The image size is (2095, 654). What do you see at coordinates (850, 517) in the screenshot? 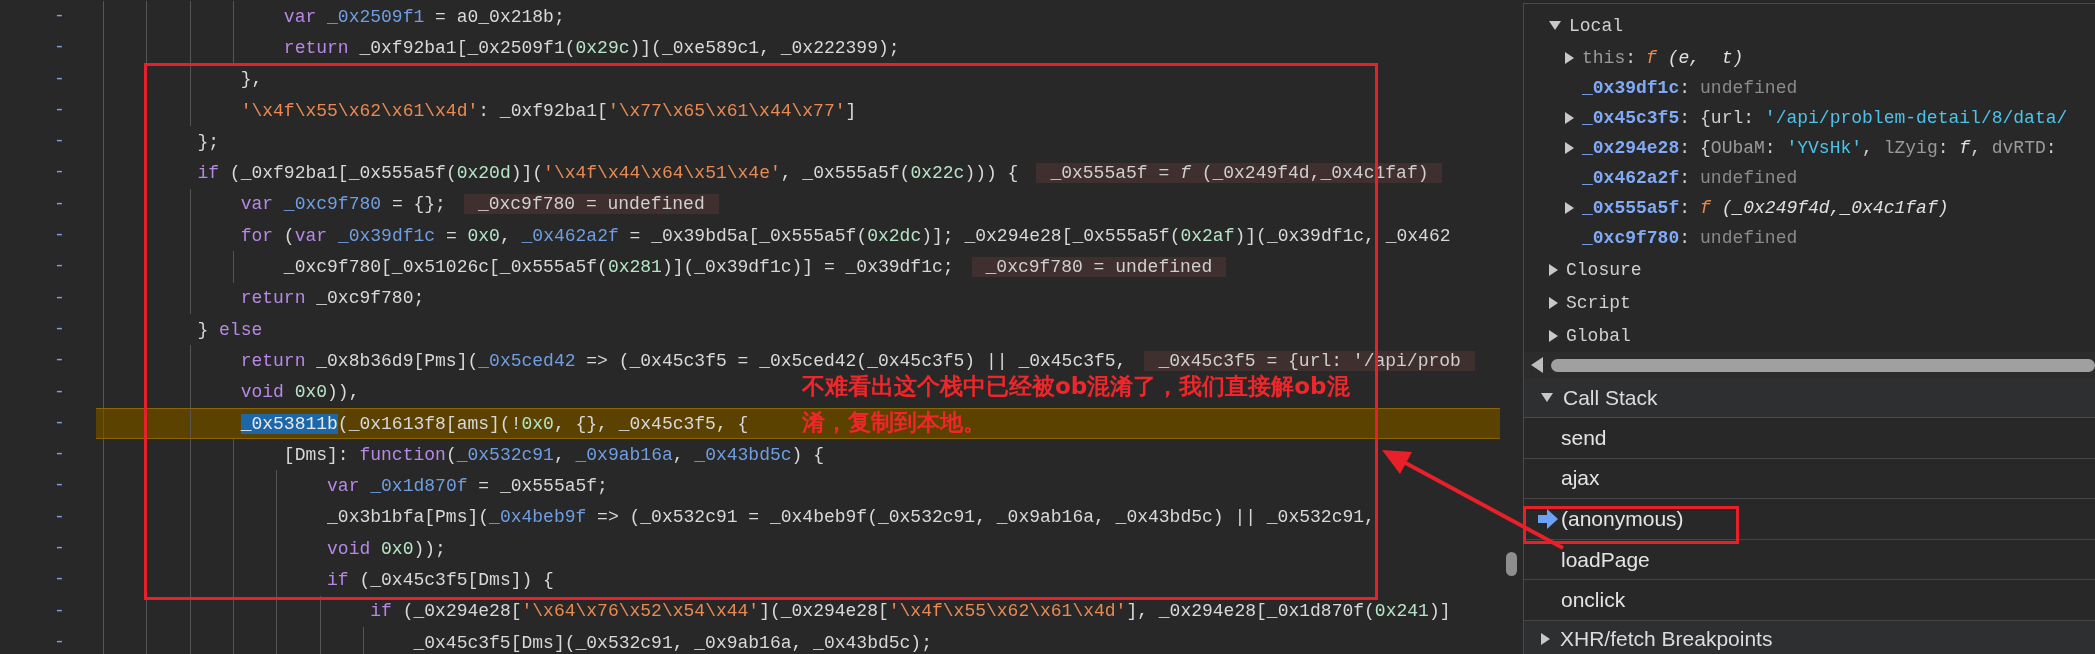
I see `code-line: _0x3b1bfa[Pms](_0x4beb9f => (_0x532c91 = _0x4beb9f(_0x532c91, _0x9ab16a, _0x43bd5c) || _0x532c91,` at bounding box center [850, 517].